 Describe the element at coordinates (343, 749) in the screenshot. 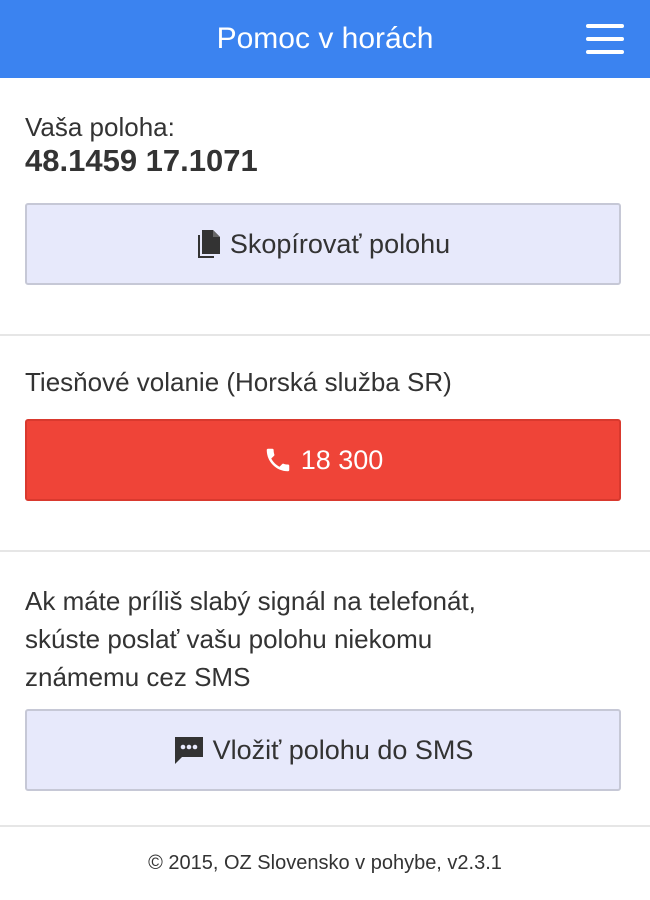

I see `insert-location-sms-label: Vložiť polohu do SMS` at that location.